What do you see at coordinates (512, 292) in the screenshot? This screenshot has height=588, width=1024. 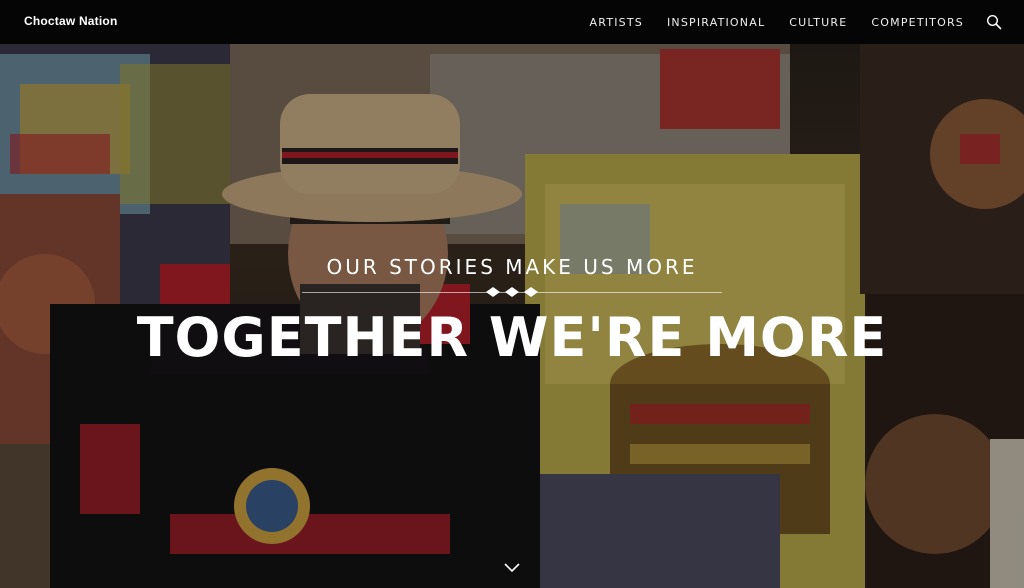 I see `diamonds-icon` at bounding box center [512, 292].